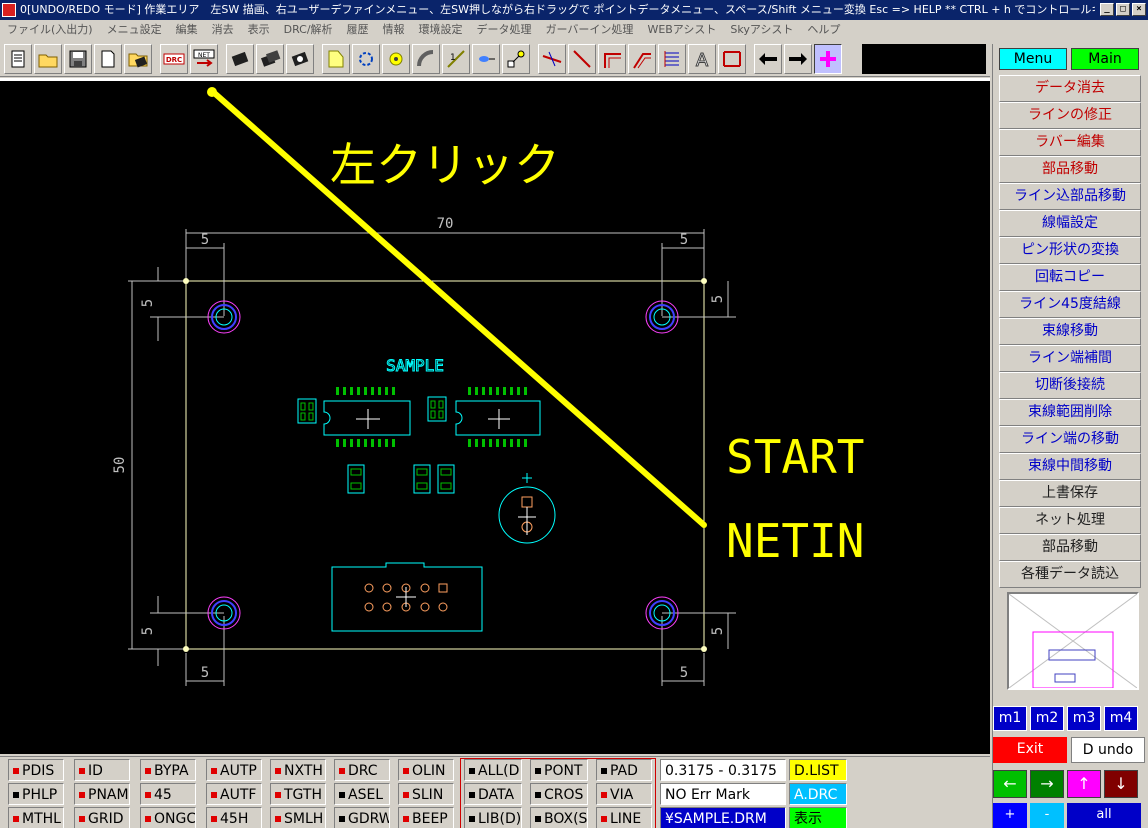 The image size is (1148, 828). What do you see at coordinates (1121, 718) in the screenshot?
I see `m4-button: m4` at bounding box center [1121, 718].